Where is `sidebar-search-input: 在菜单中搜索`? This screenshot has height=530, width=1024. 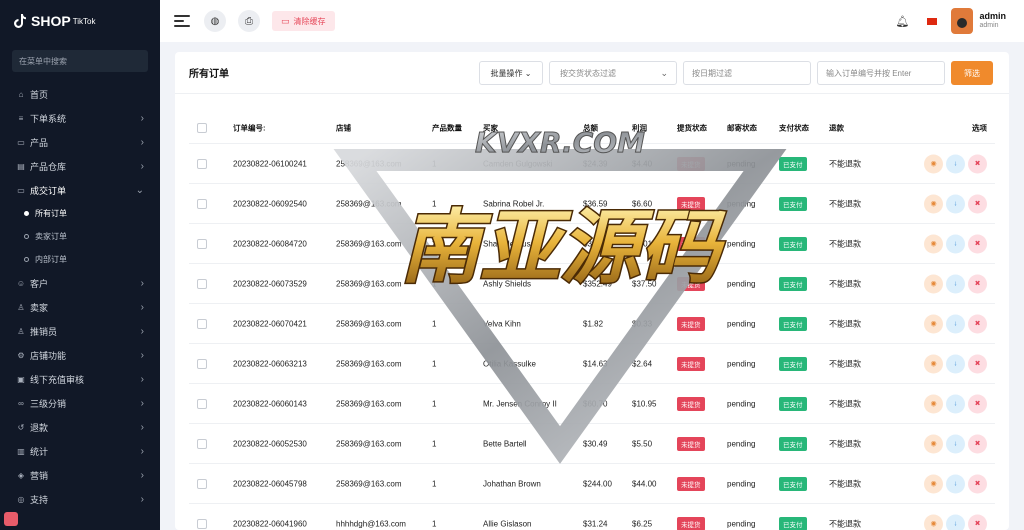
sidebar-search-input: 在菜单中搜索 is located at coordinates (80, 61).